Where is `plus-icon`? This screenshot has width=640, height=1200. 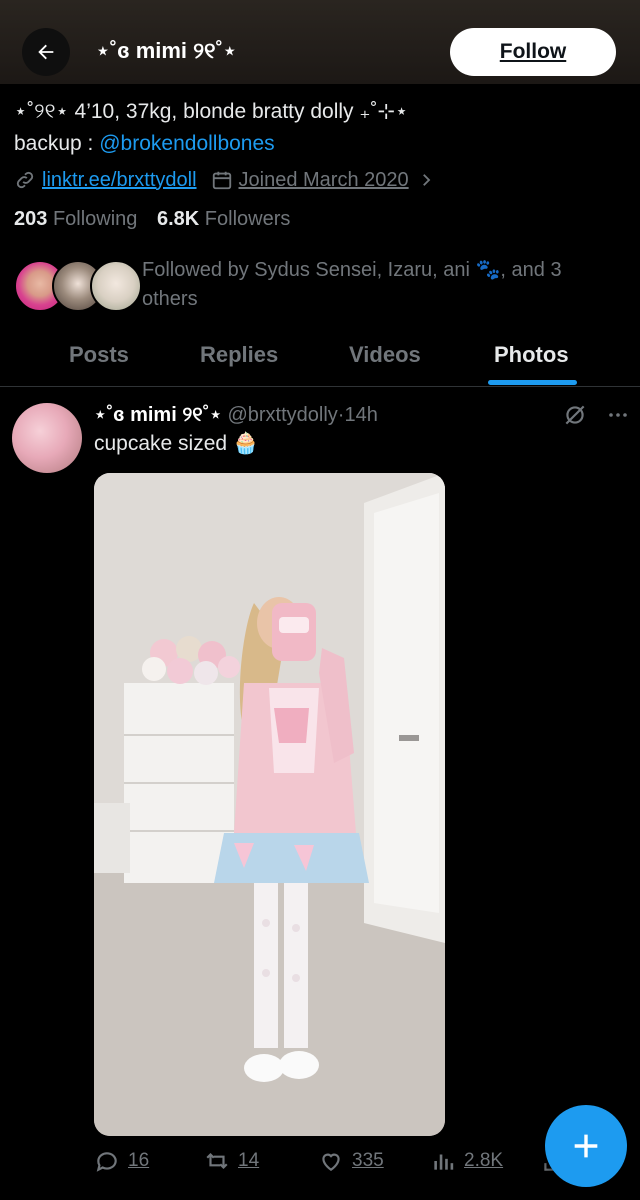 plus-icon is located at coordinates (586, 1146).